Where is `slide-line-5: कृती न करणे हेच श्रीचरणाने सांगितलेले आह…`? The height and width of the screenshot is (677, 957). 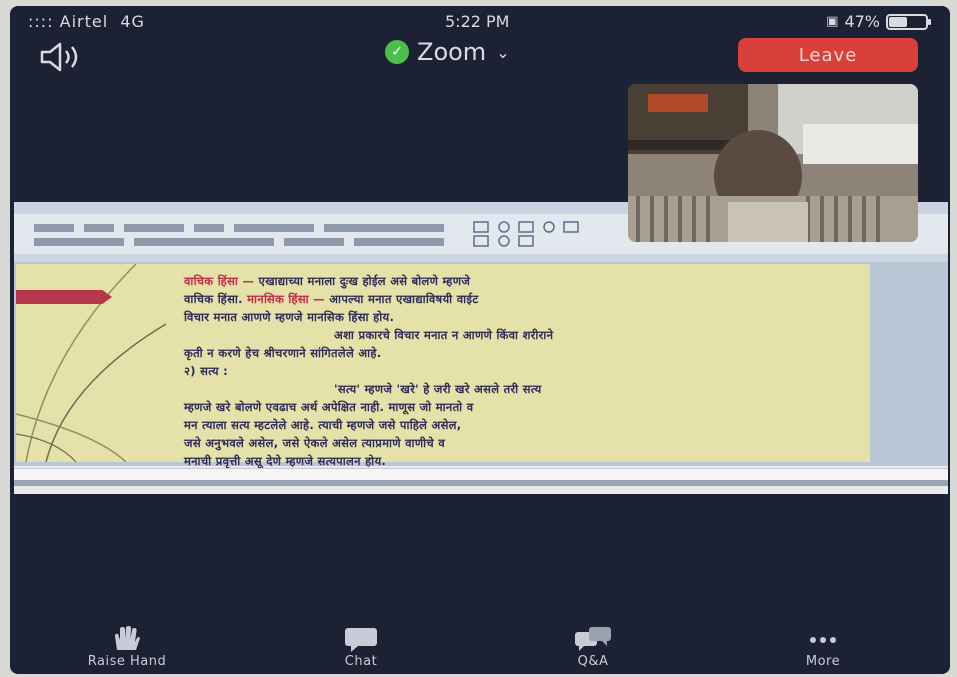
slide-line-5: कृती न करणे हेच श्रीचरणाने सांगितलेले आह… is located at coordinates (283, 353).